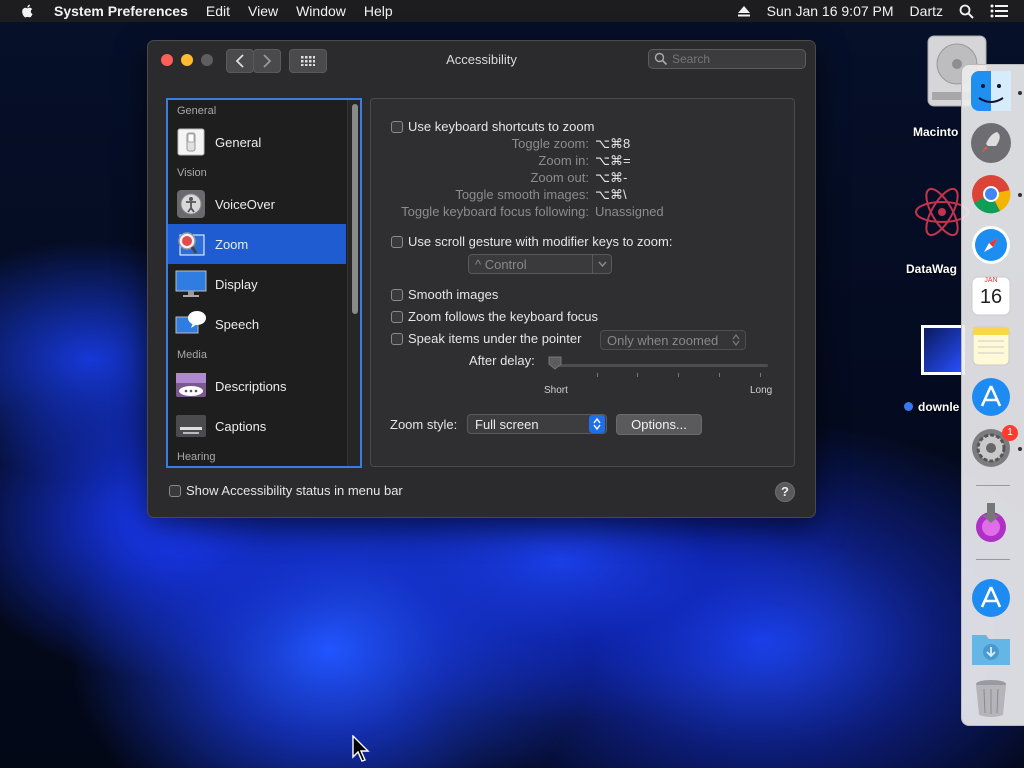 The height and width of the screenshot is (768, 1024). I want to click on slider-min-label: Short, so click(556, 390).